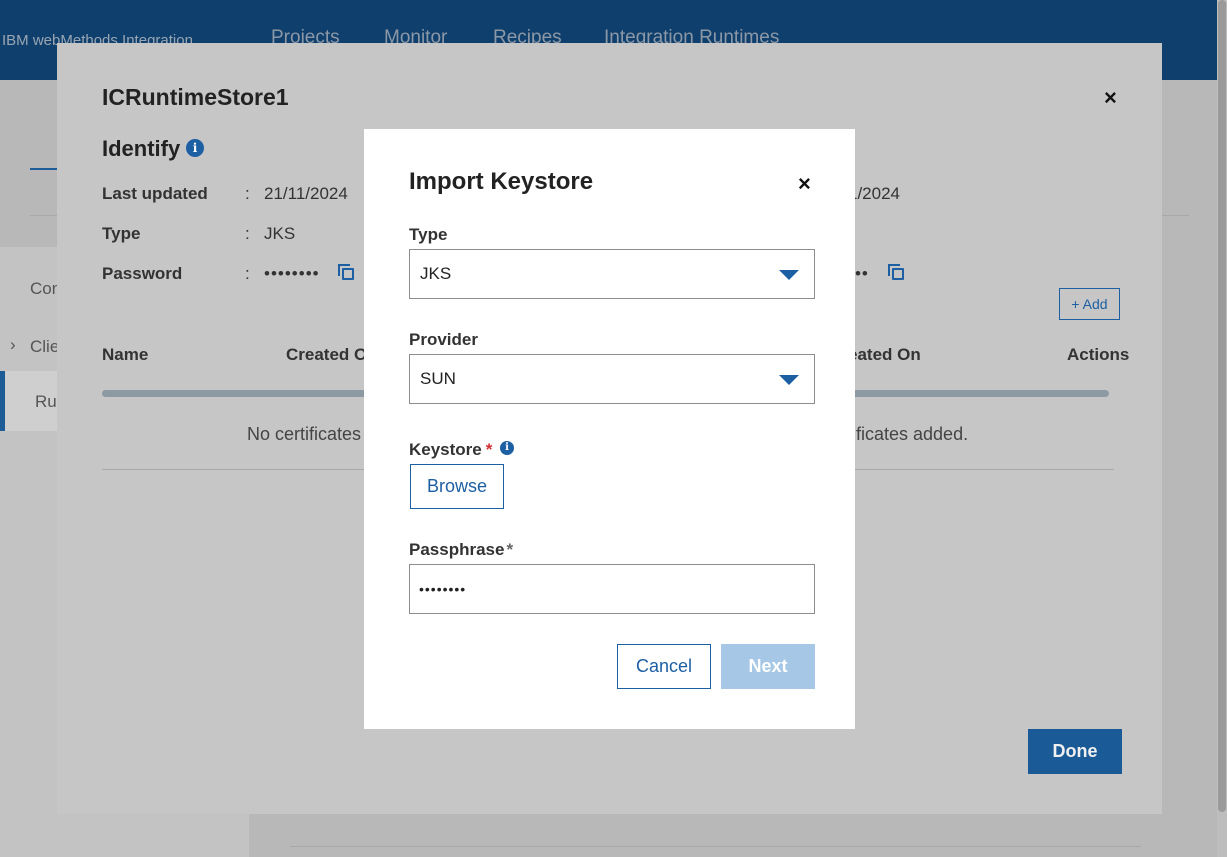 This screenshot has height=857, width=1227. I want to click on type-select-value: JKS, so click(436, 273).